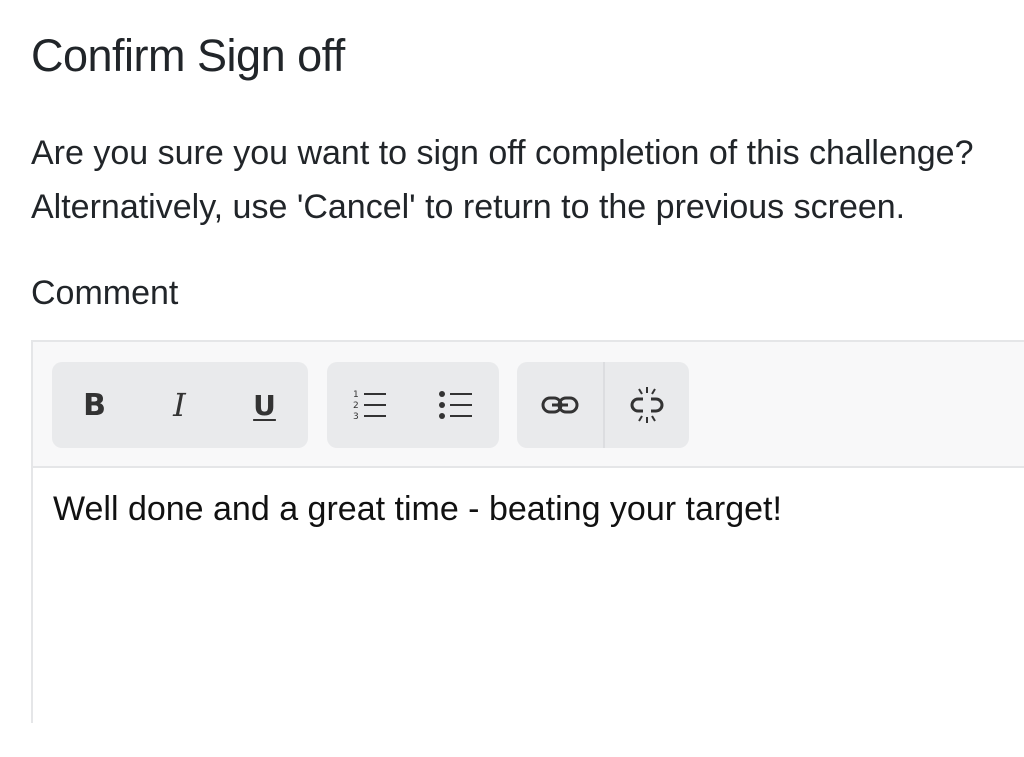  I want to click on page-title: Confirm Sign off, so click(188, 55).